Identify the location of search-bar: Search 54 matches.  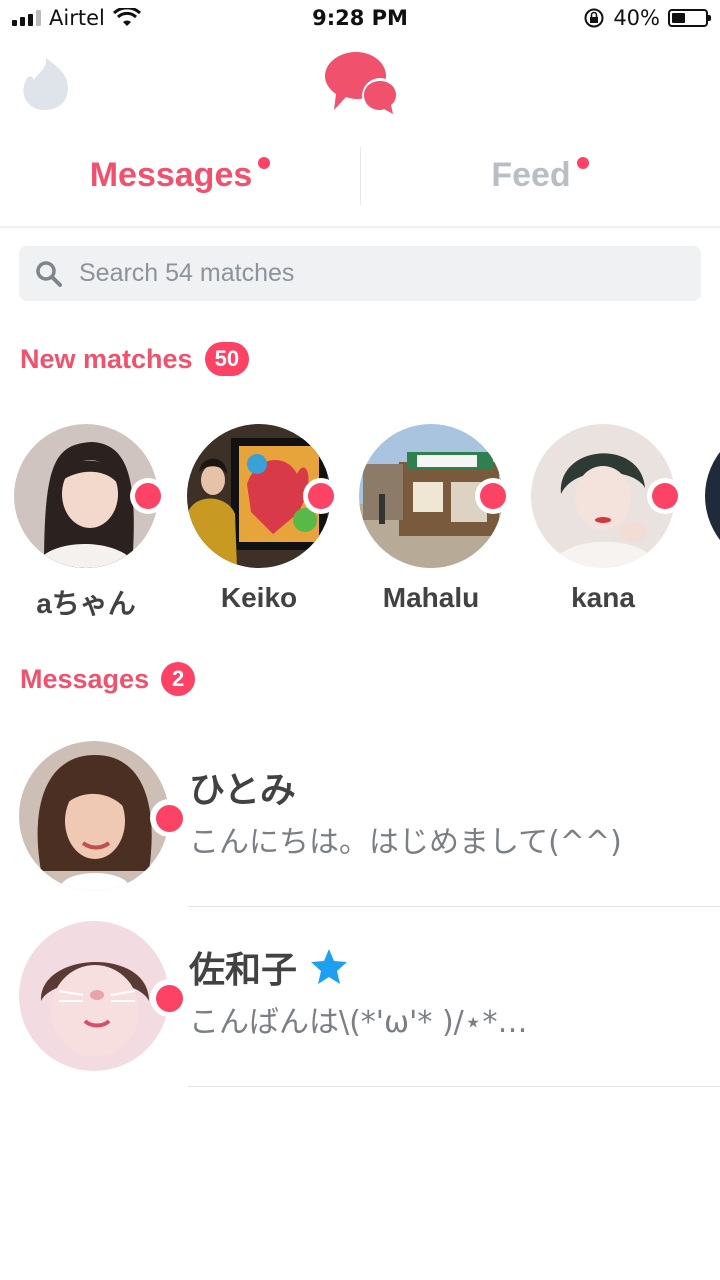
(360, 273).